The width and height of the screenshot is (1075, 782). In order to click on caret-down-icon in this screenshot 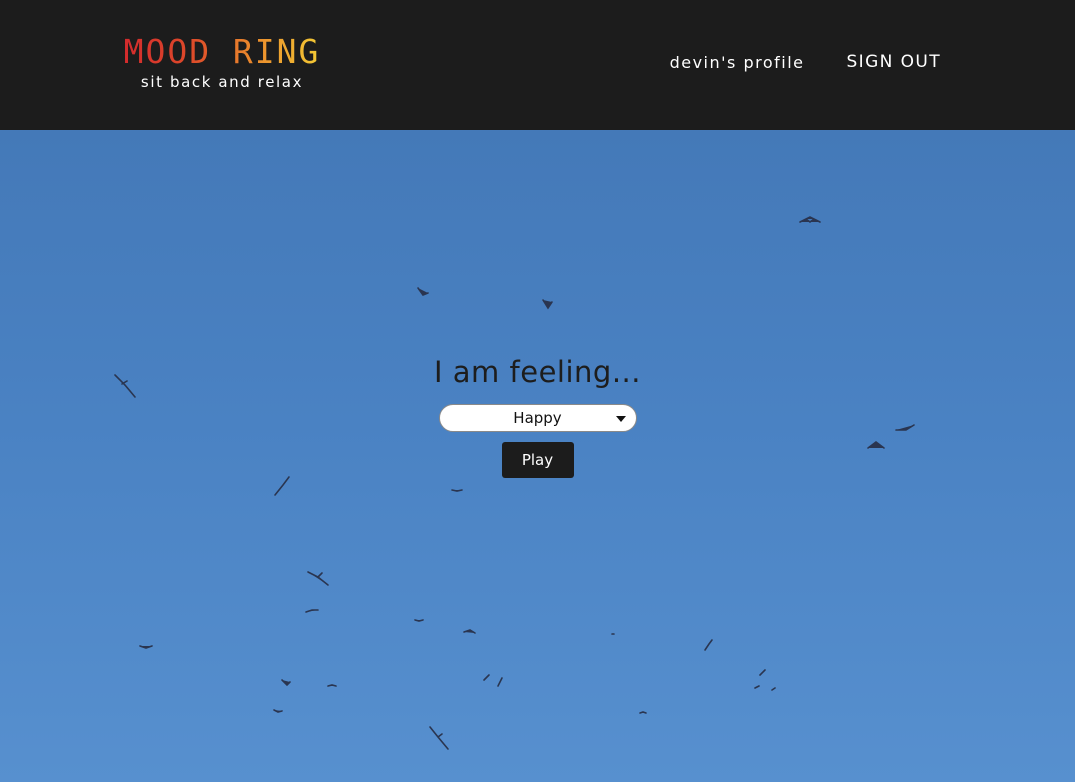, I will do `click(620, 419)`.